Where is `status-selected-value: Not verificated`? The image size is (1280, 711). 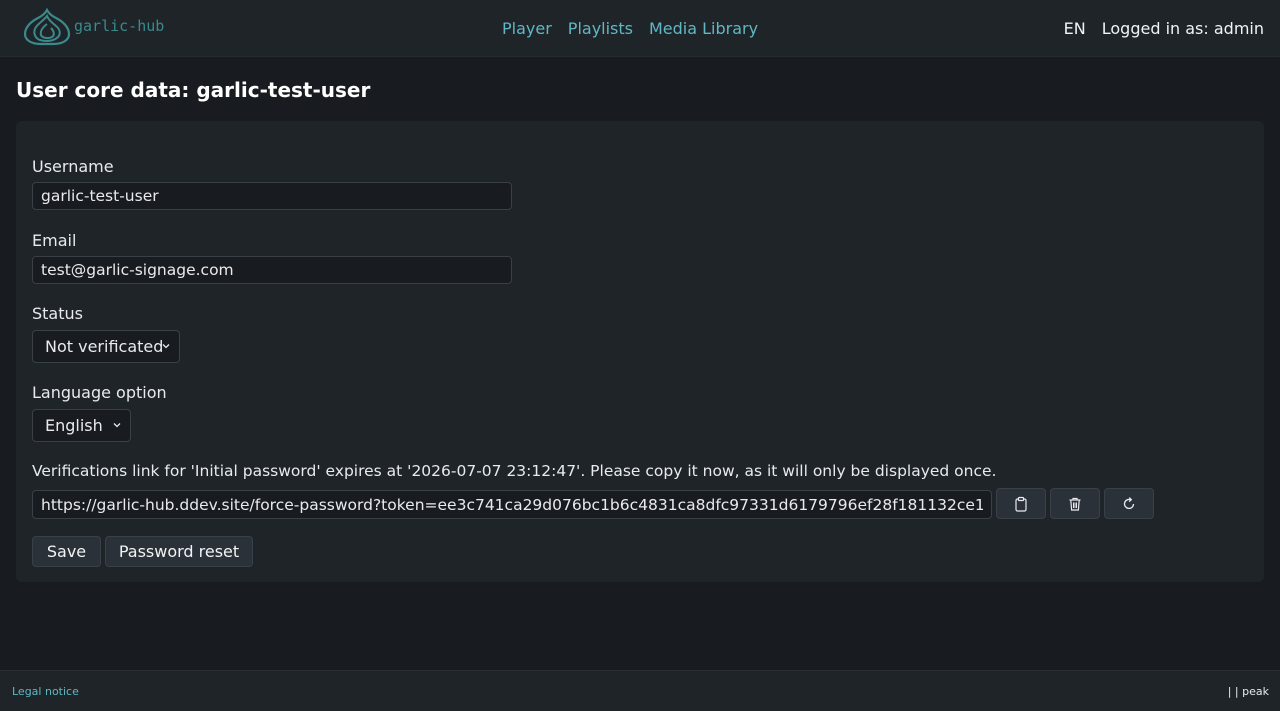 status-selected-value: Not verificated is located at coordinates (104, 346).